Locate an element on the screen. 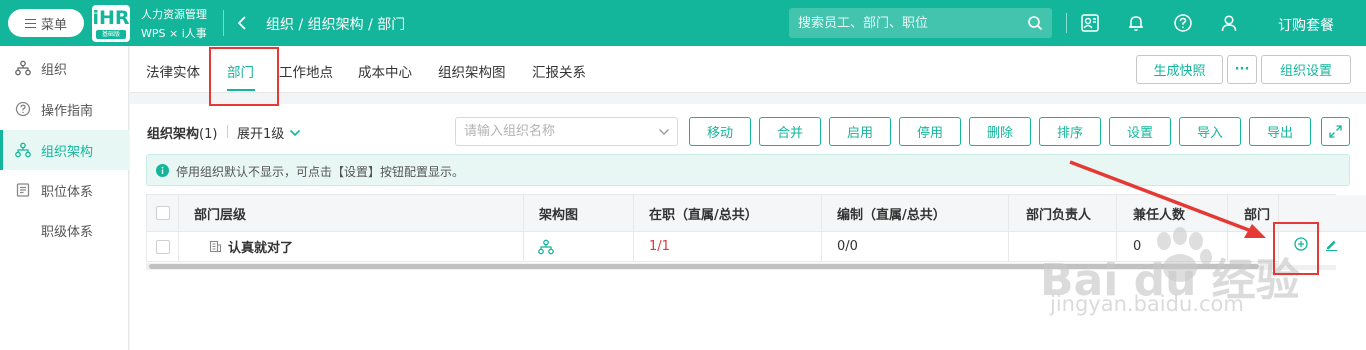  global-search-input is located at coordinates (904, 23).